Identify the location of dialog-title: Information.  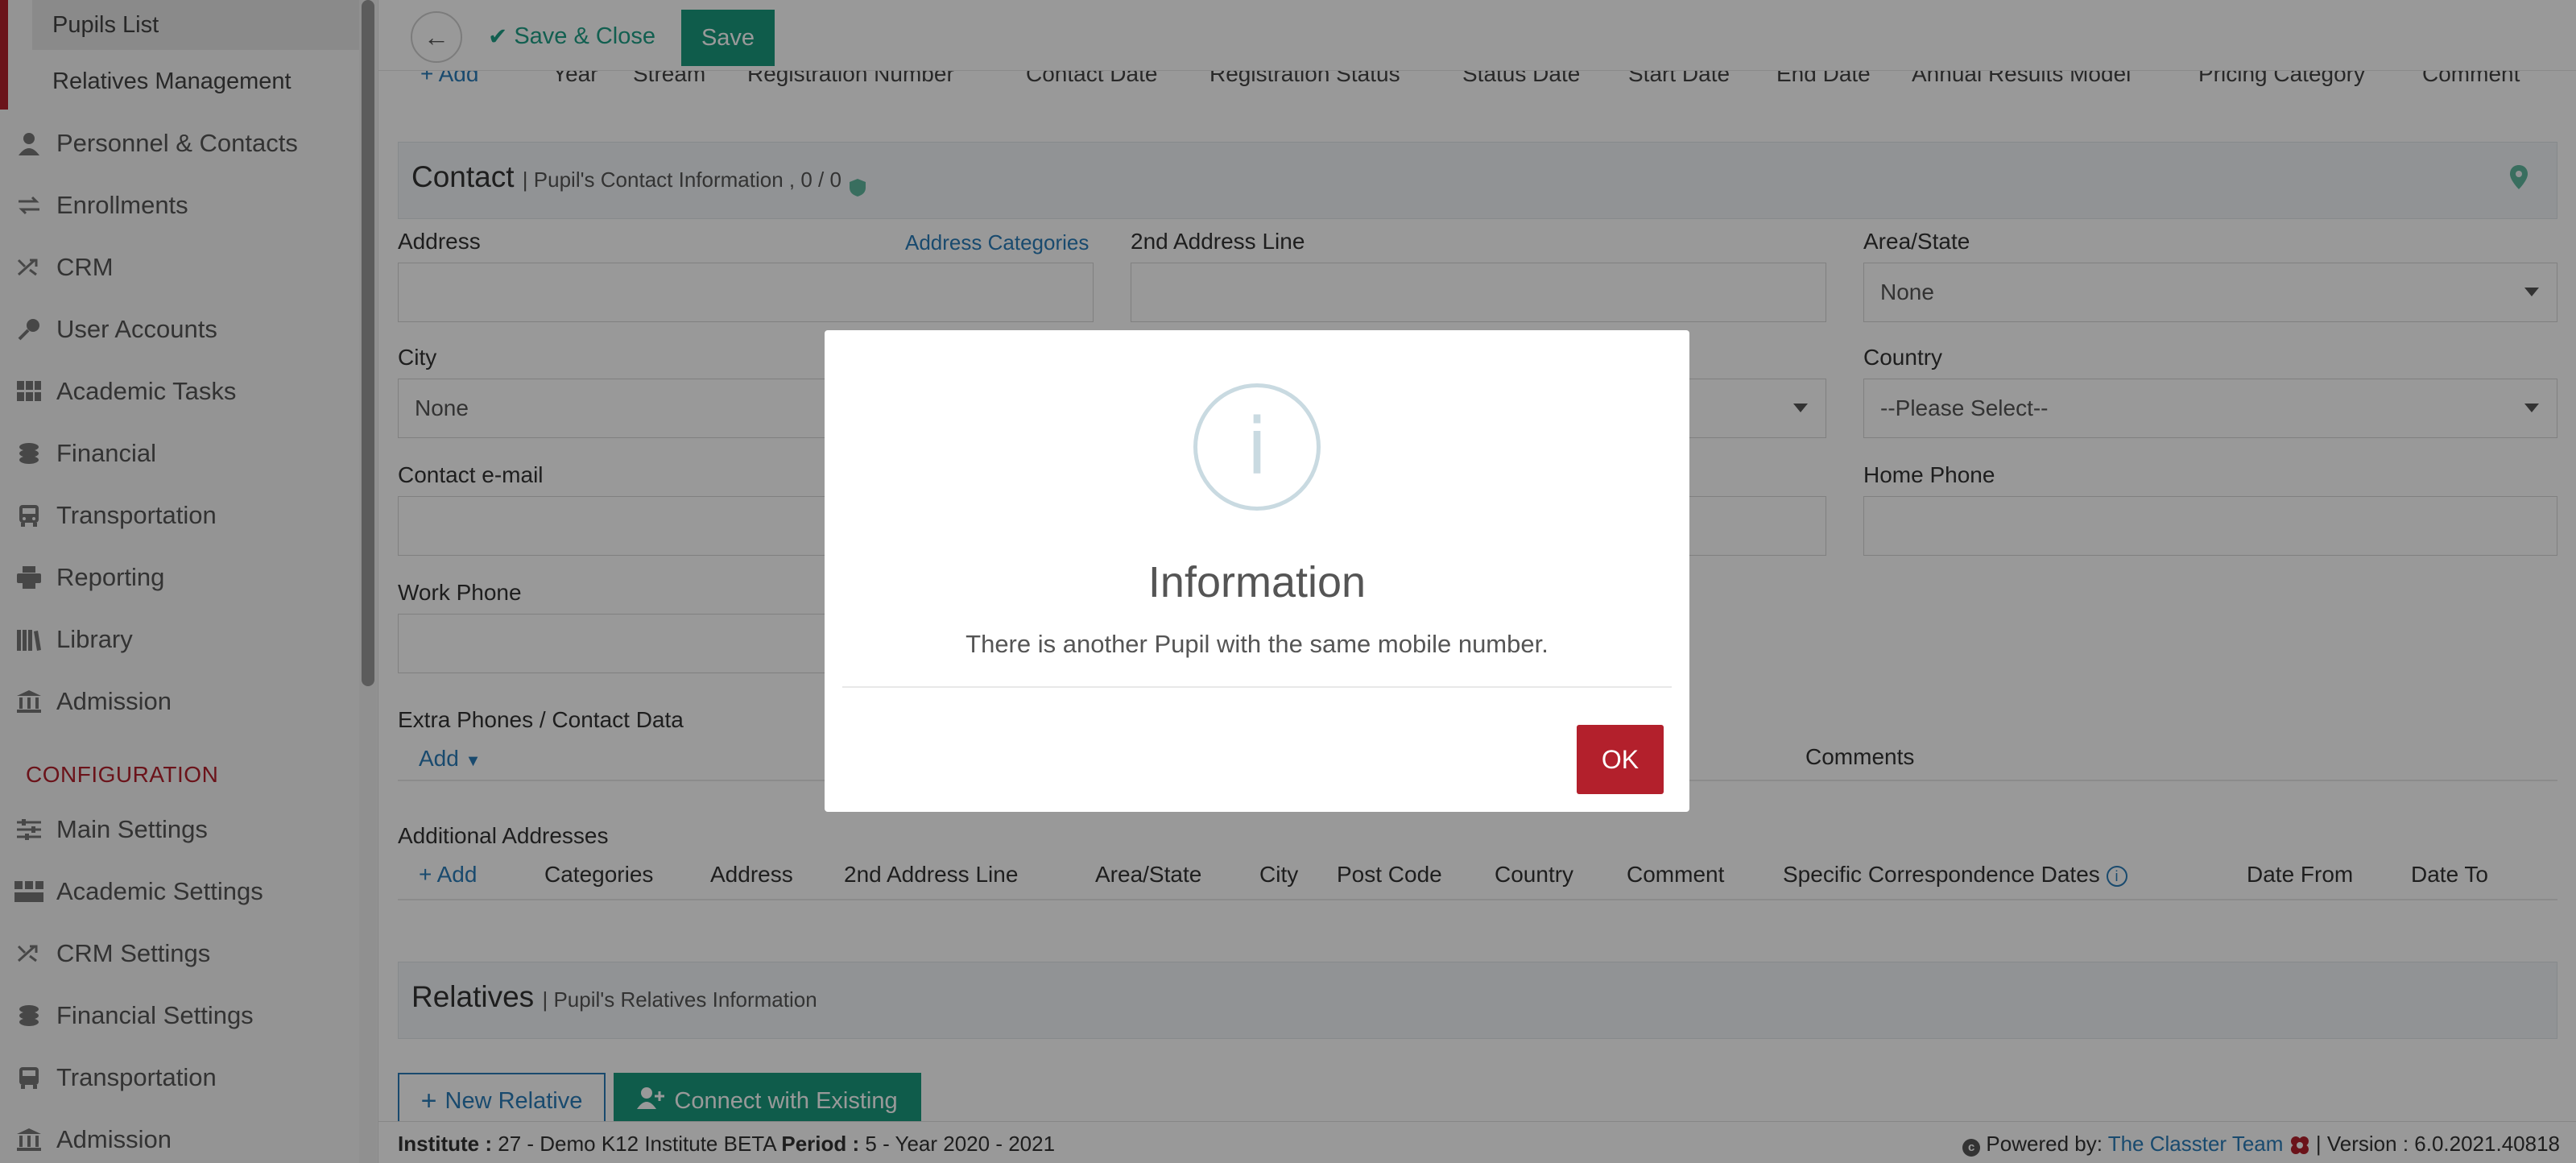
(1257, 582).